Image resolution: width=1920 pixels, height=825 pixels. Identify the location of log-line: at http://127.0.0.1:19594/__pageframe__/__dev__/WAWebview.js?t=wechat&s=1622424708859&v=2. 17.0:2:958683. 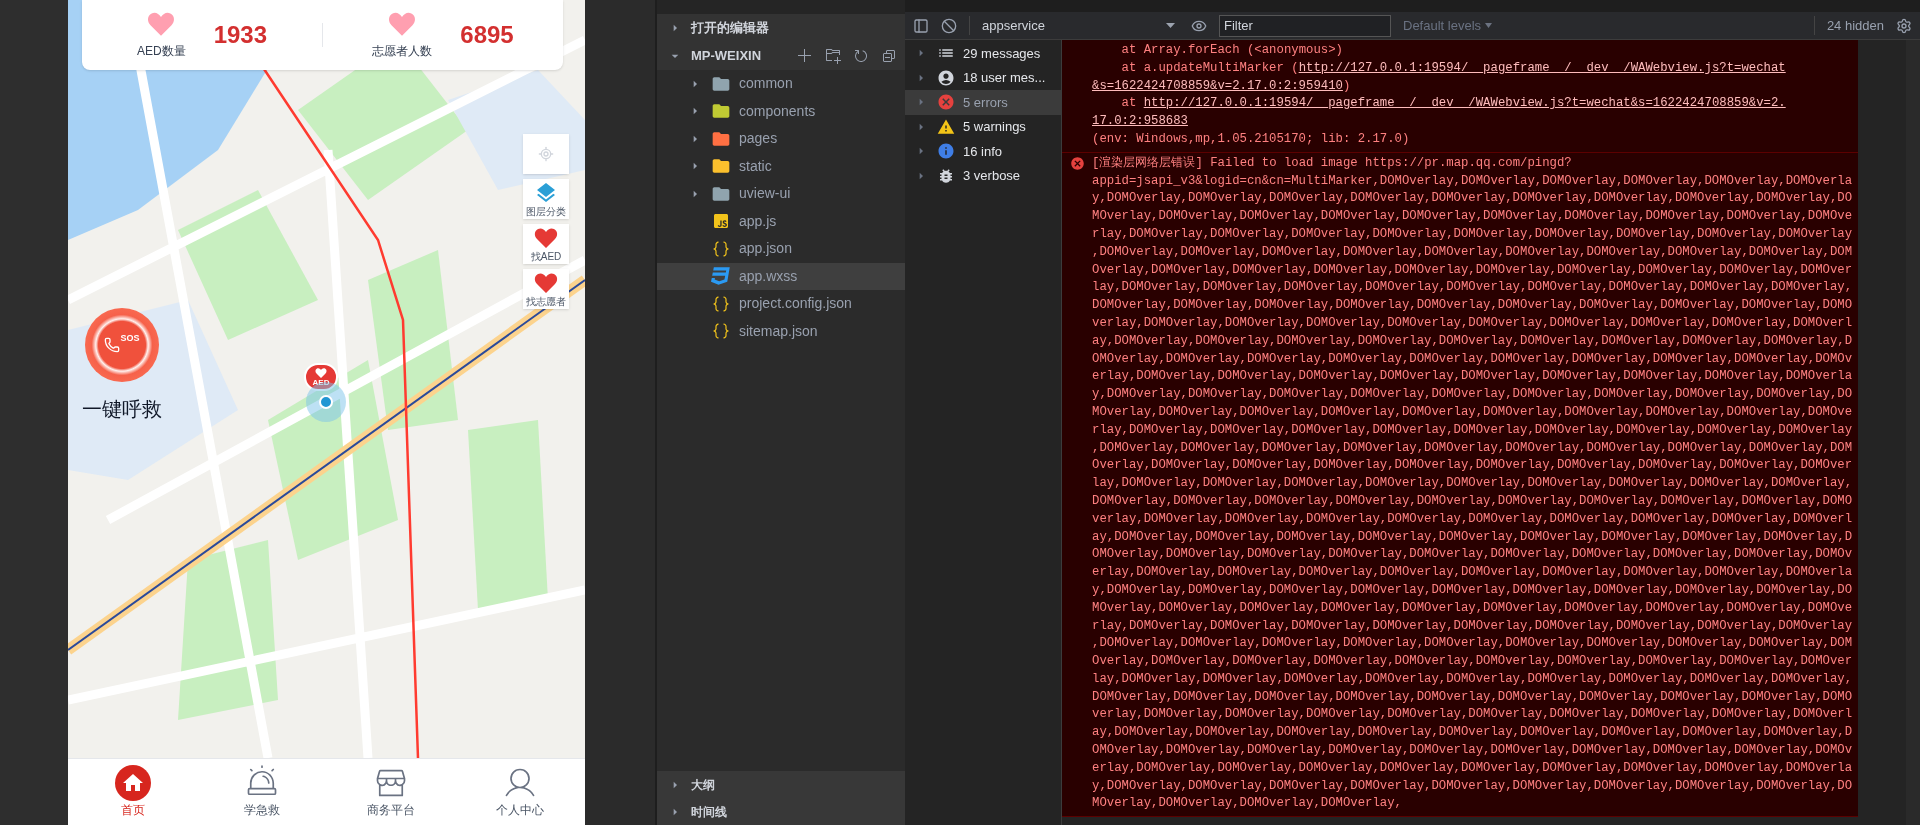
(1439, 113).